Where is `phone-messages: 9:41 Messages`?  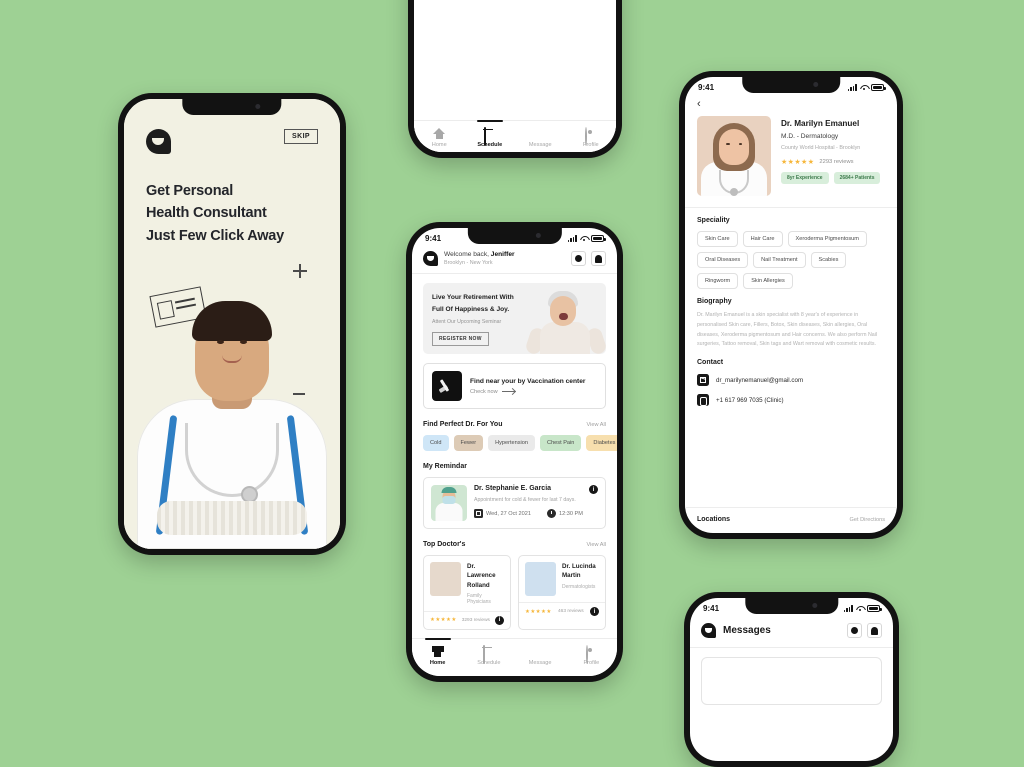 phone-messages: 9:41 Messages is located at coordinates (791, 679).